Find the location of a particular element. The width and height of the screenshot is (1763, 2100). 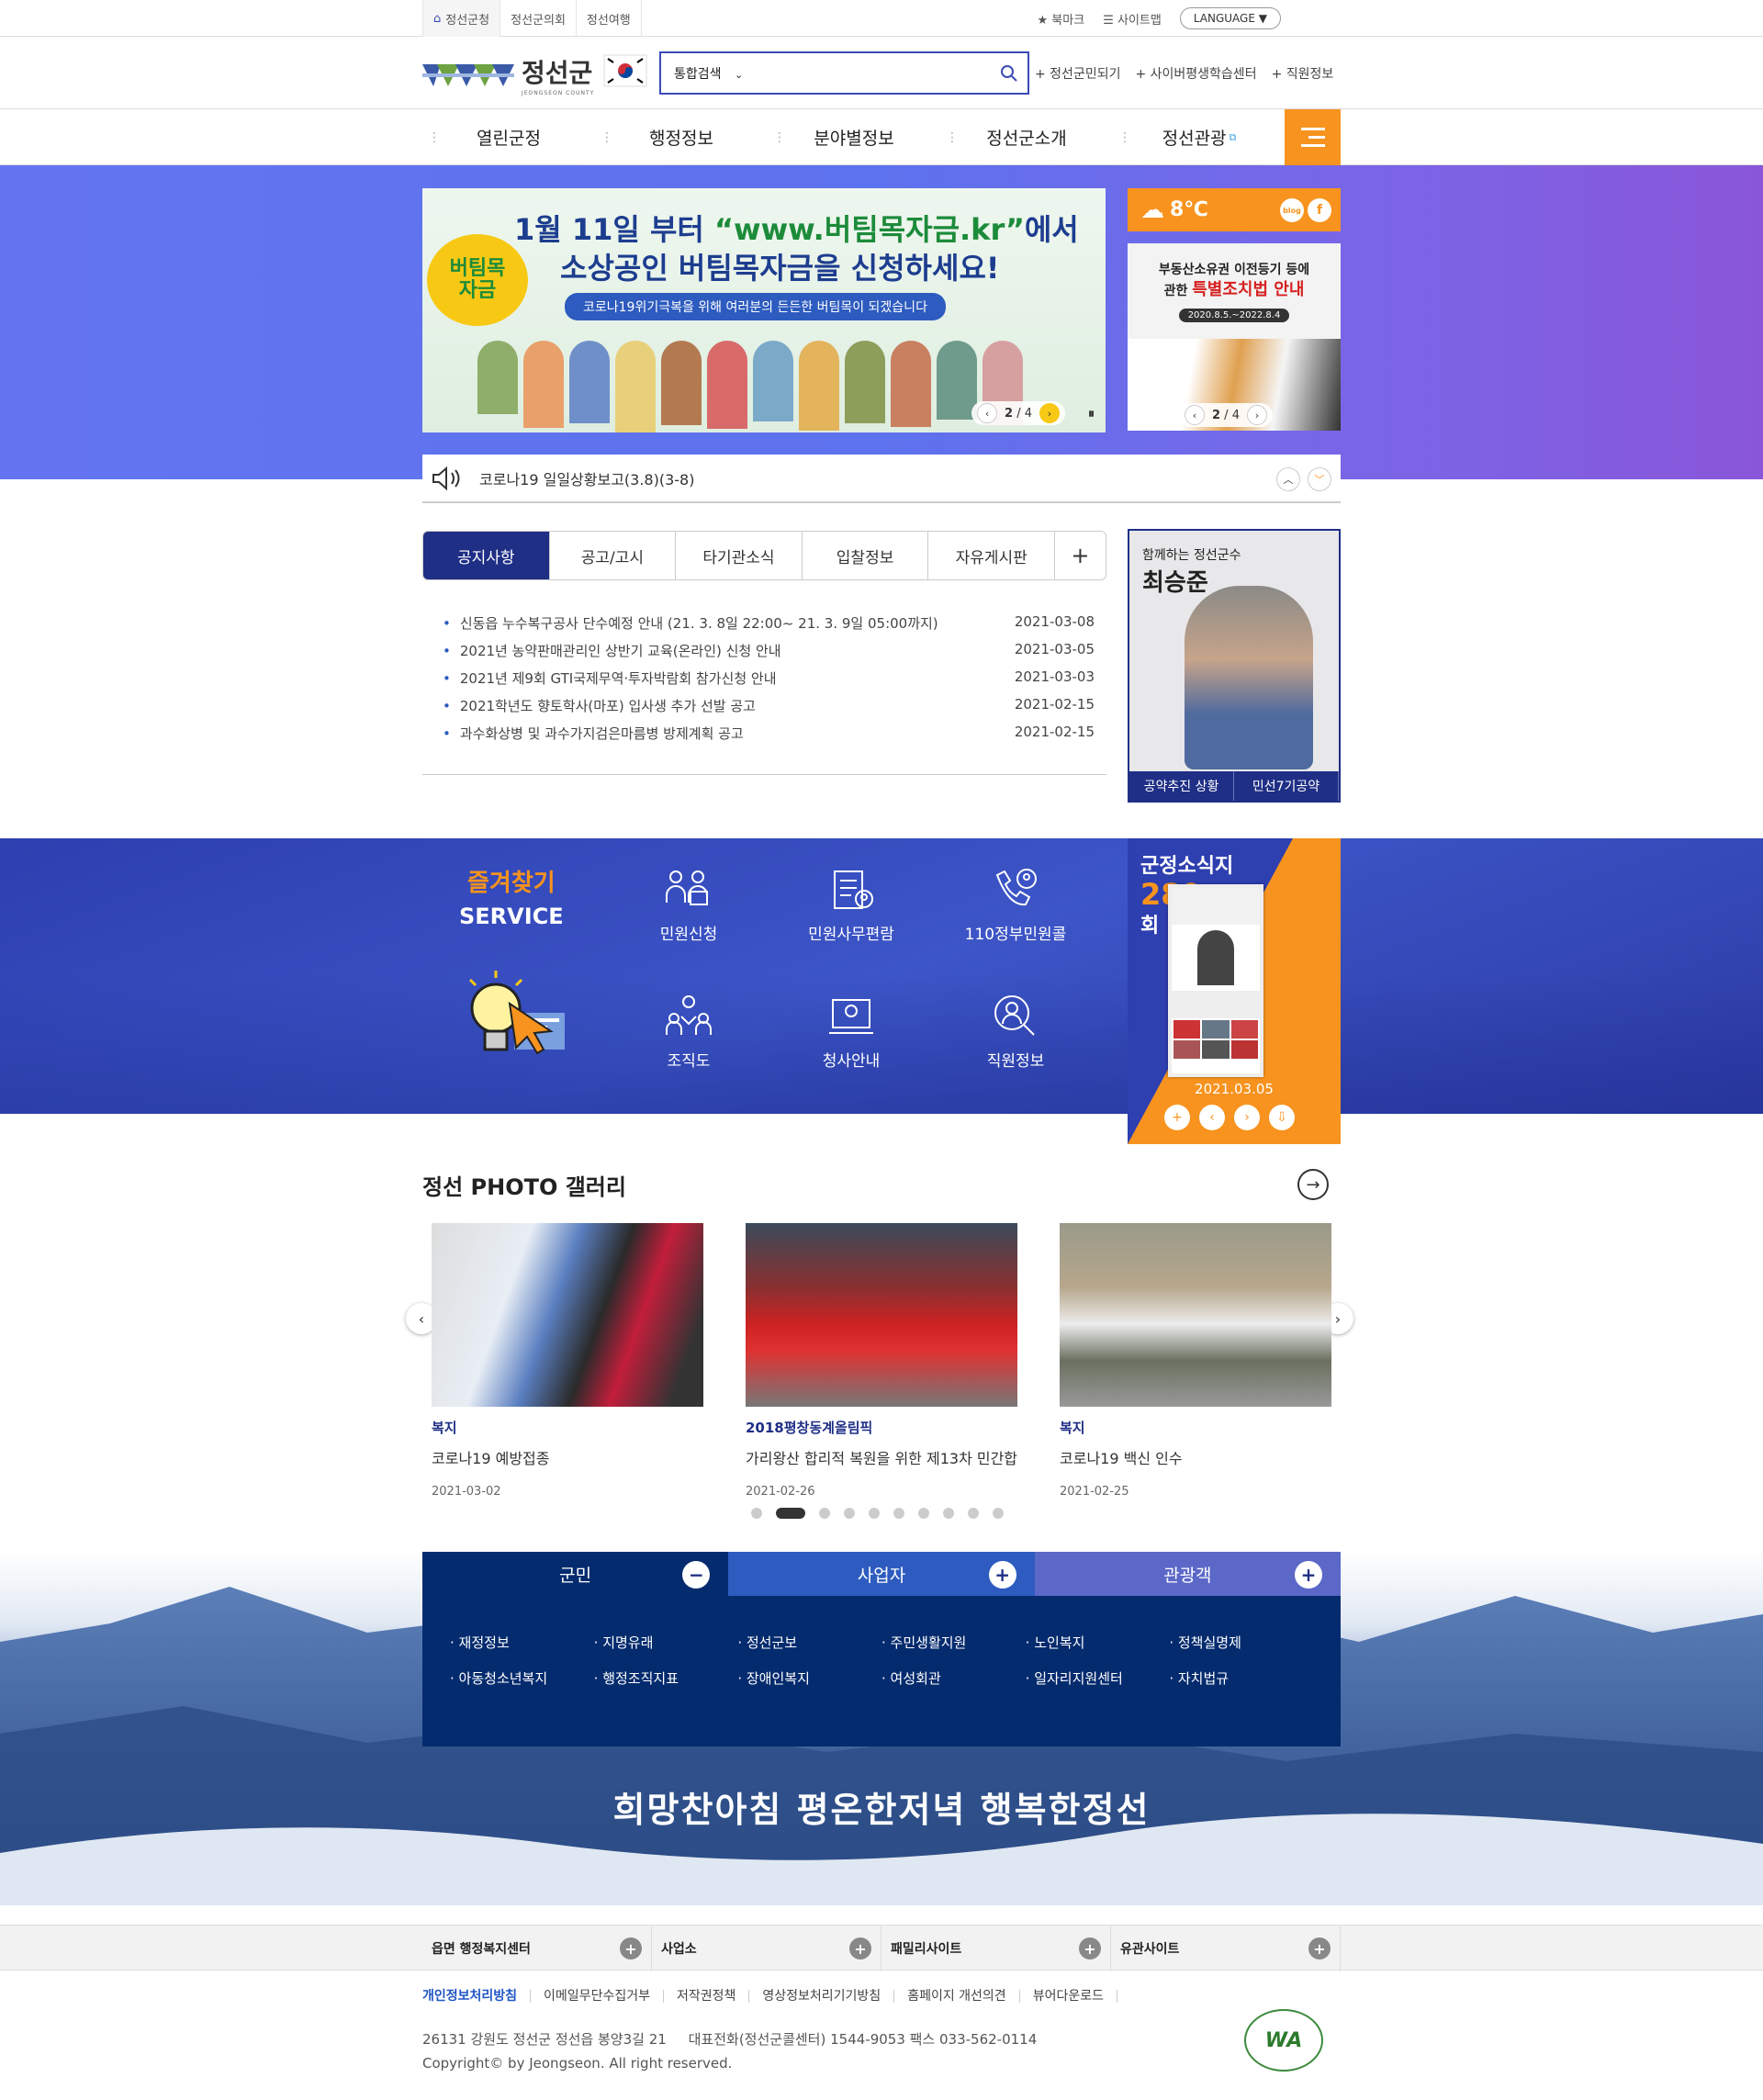

newsletter-cover is located at coordinates (1215, 980).